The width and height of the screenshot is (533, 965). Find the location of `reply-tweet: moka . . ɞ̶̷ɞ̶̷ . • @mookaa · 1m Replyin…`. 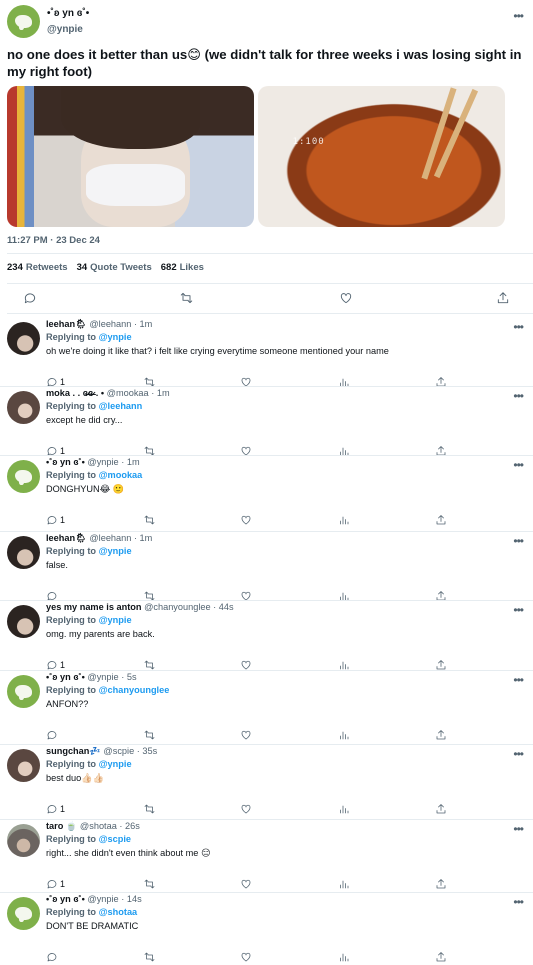

reply-tweet: moka . . ɞ̶̷ɞ̶̷ . • @mookaa · 1m Replyin… is located at coordinates (266, 421).